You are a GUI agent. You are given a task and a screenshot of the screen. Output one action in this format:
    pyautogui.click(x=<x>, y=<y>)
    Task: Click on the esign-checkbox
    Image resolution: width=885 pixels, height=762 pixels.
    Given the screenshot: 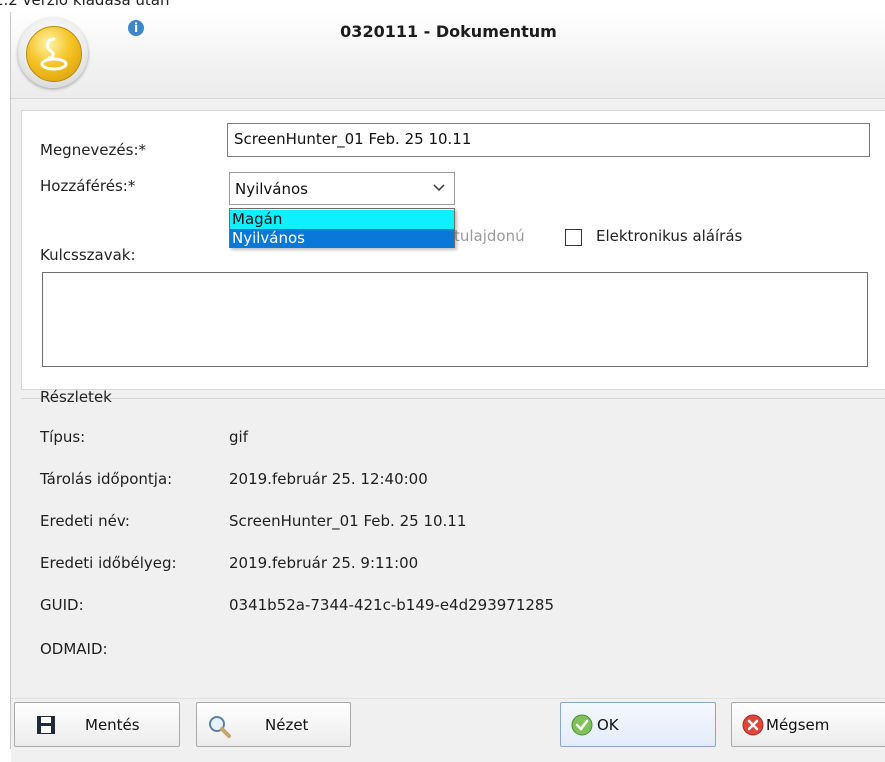 What is the action you would take?
    pyautogui.click(x=573, y=237)
    